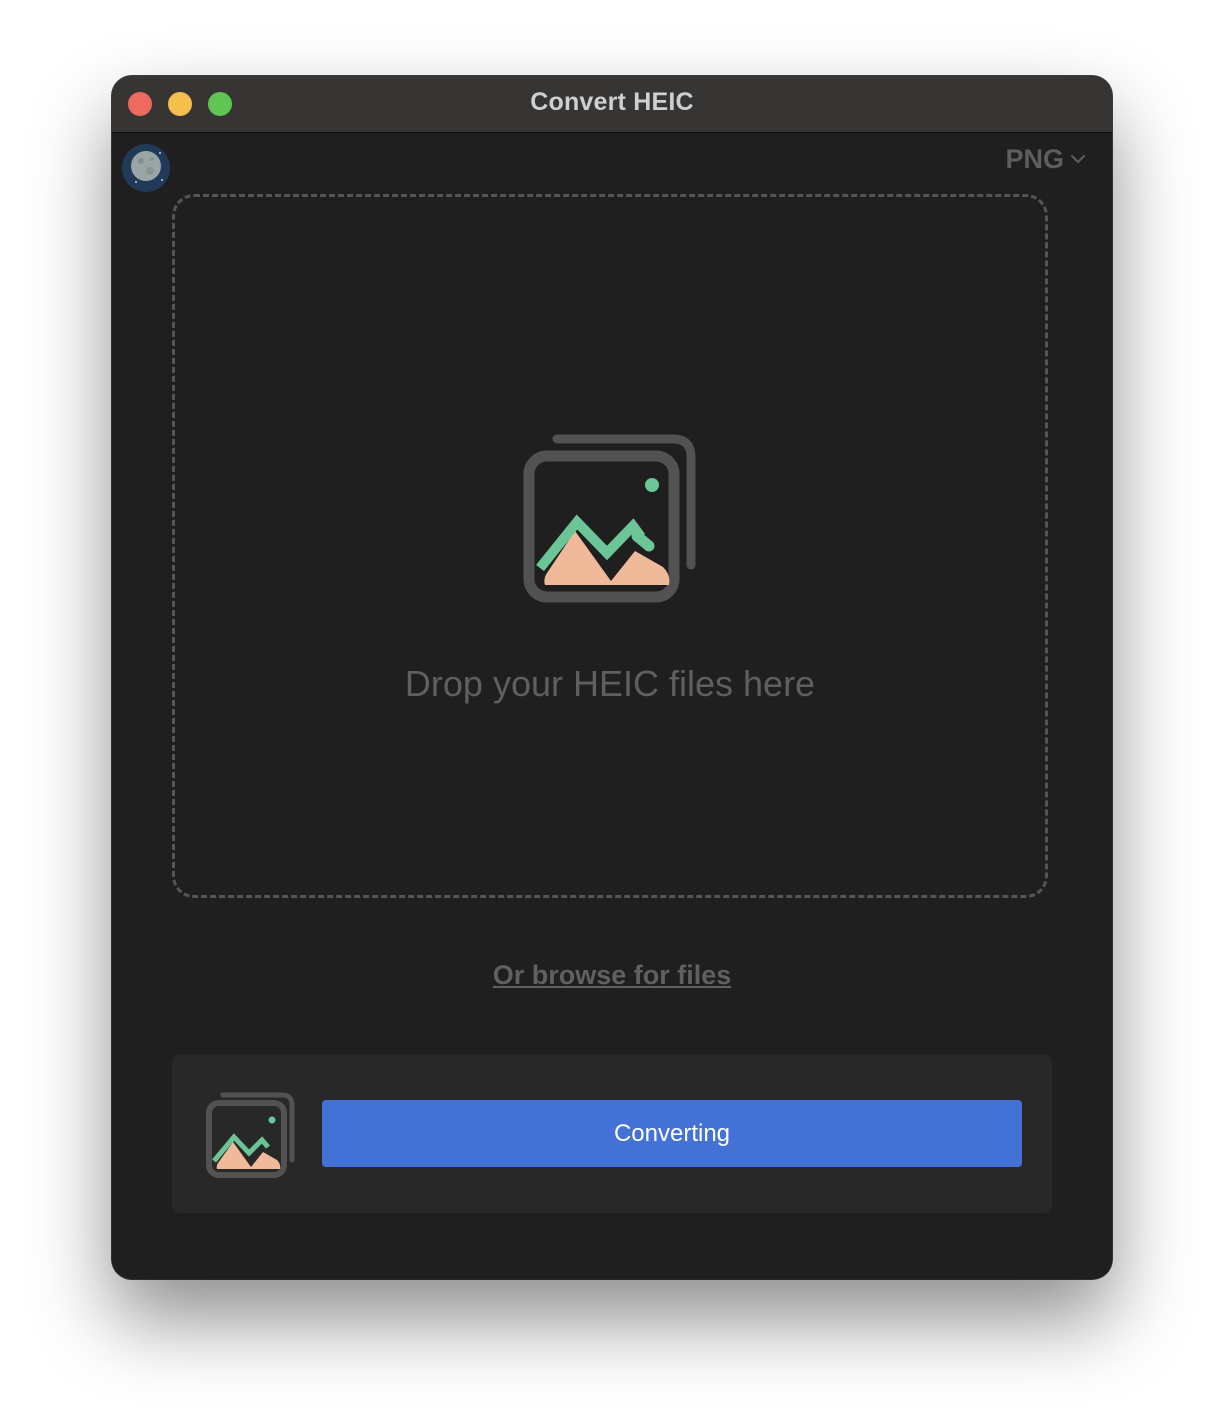 Image resolution: width=1224 pixels, height=1428 pixels. What do you see at coordinates (146, 168) in the screenshot?
I see `moon-icon` at bounding box center [146, 168].